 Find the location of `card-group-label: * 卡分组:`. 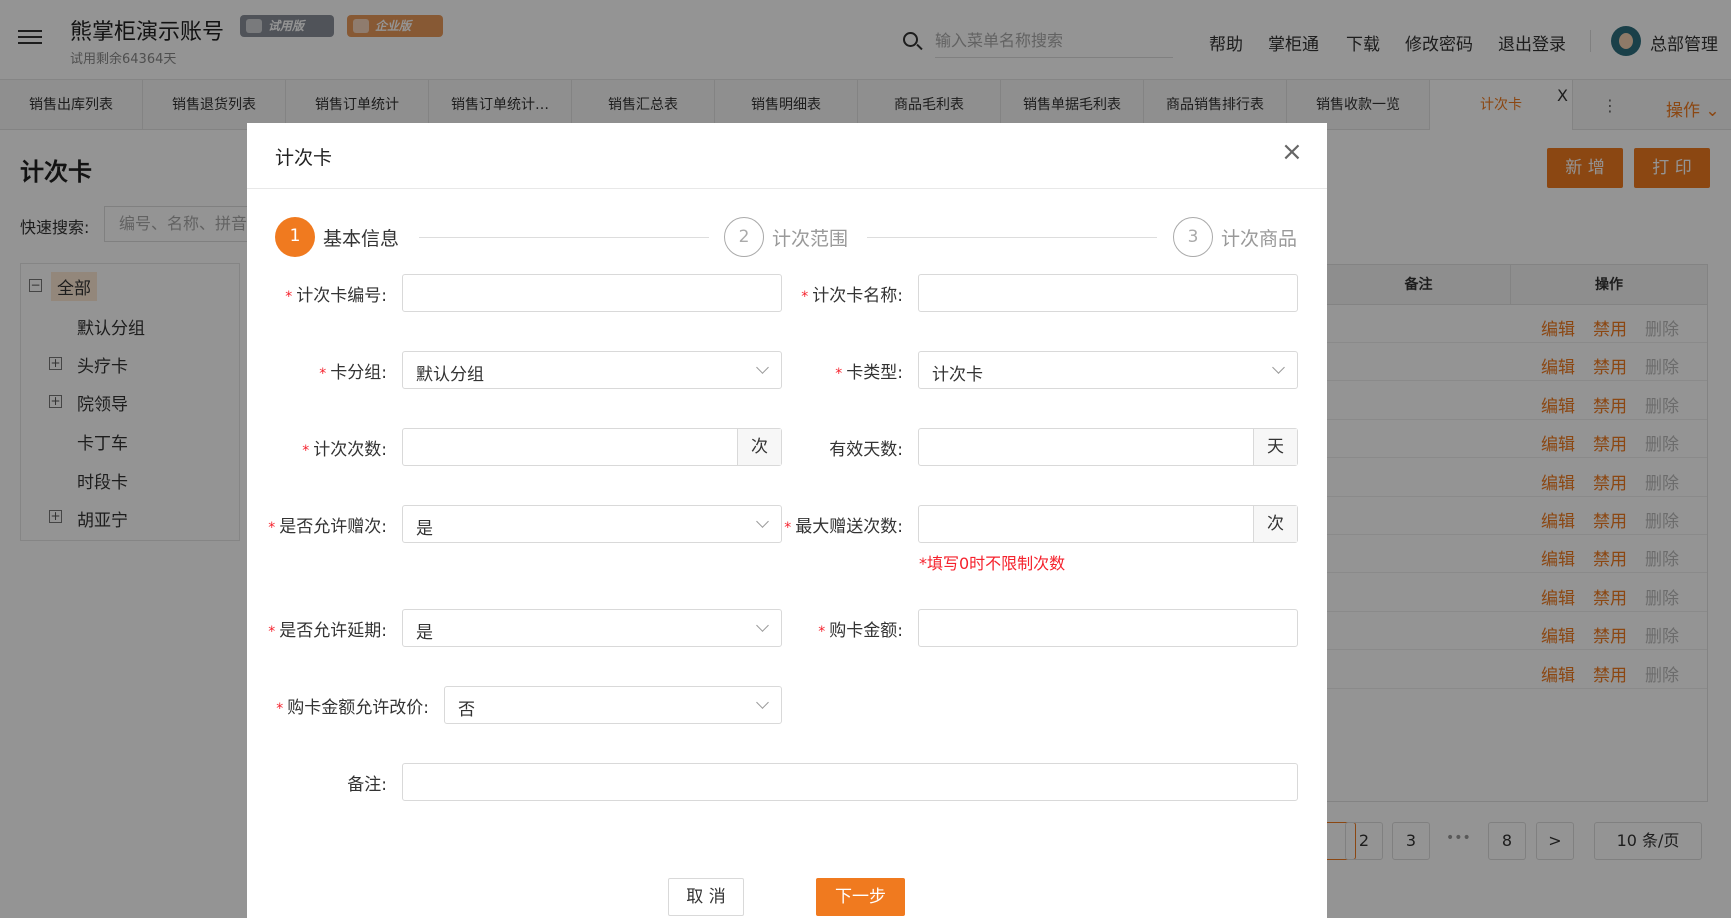

card-group-label: * 卡分组: is located at coordinates (353, 373).